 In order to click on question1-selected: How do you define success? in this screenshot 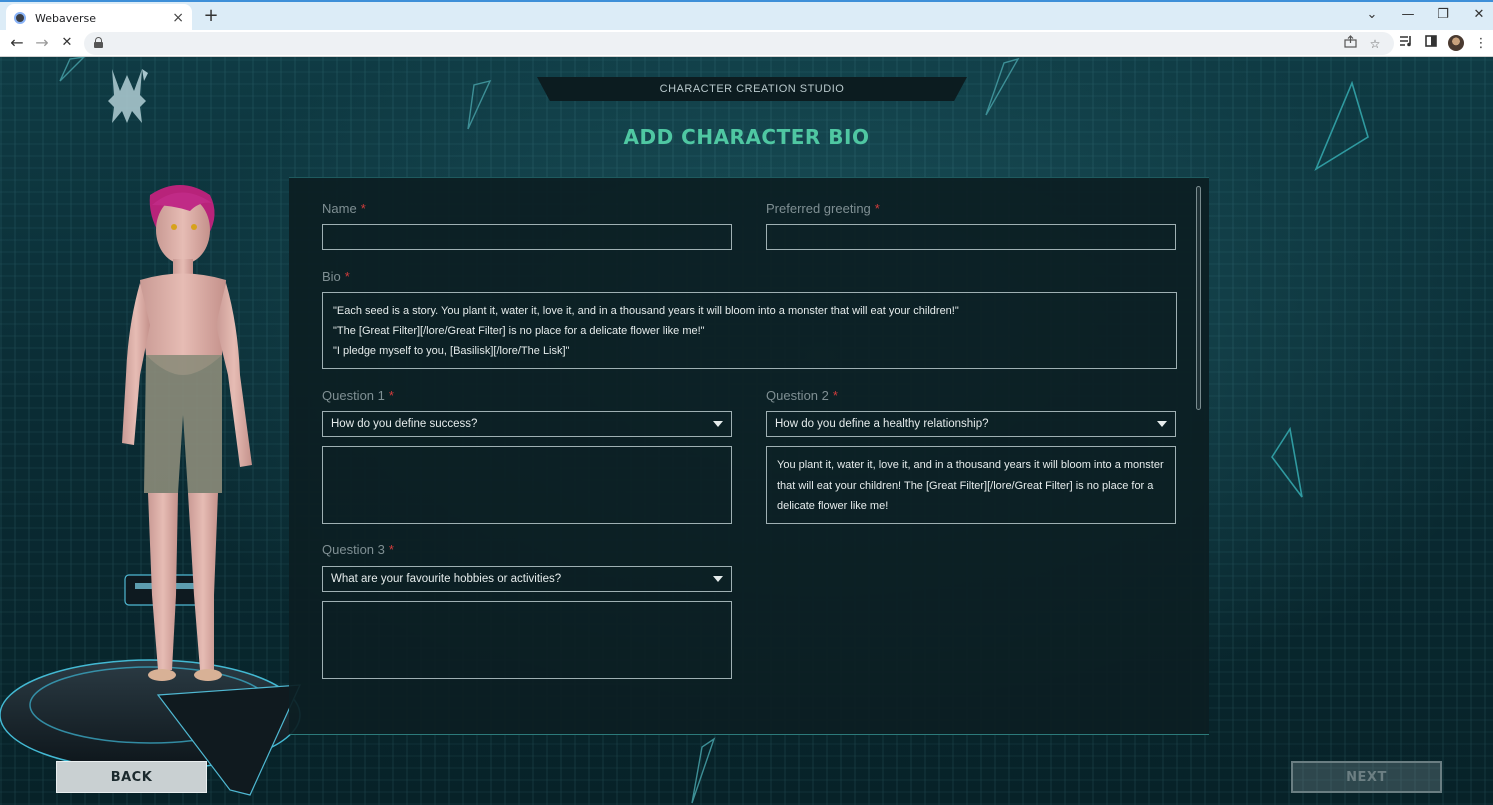, I will do `click(404, 424)`.